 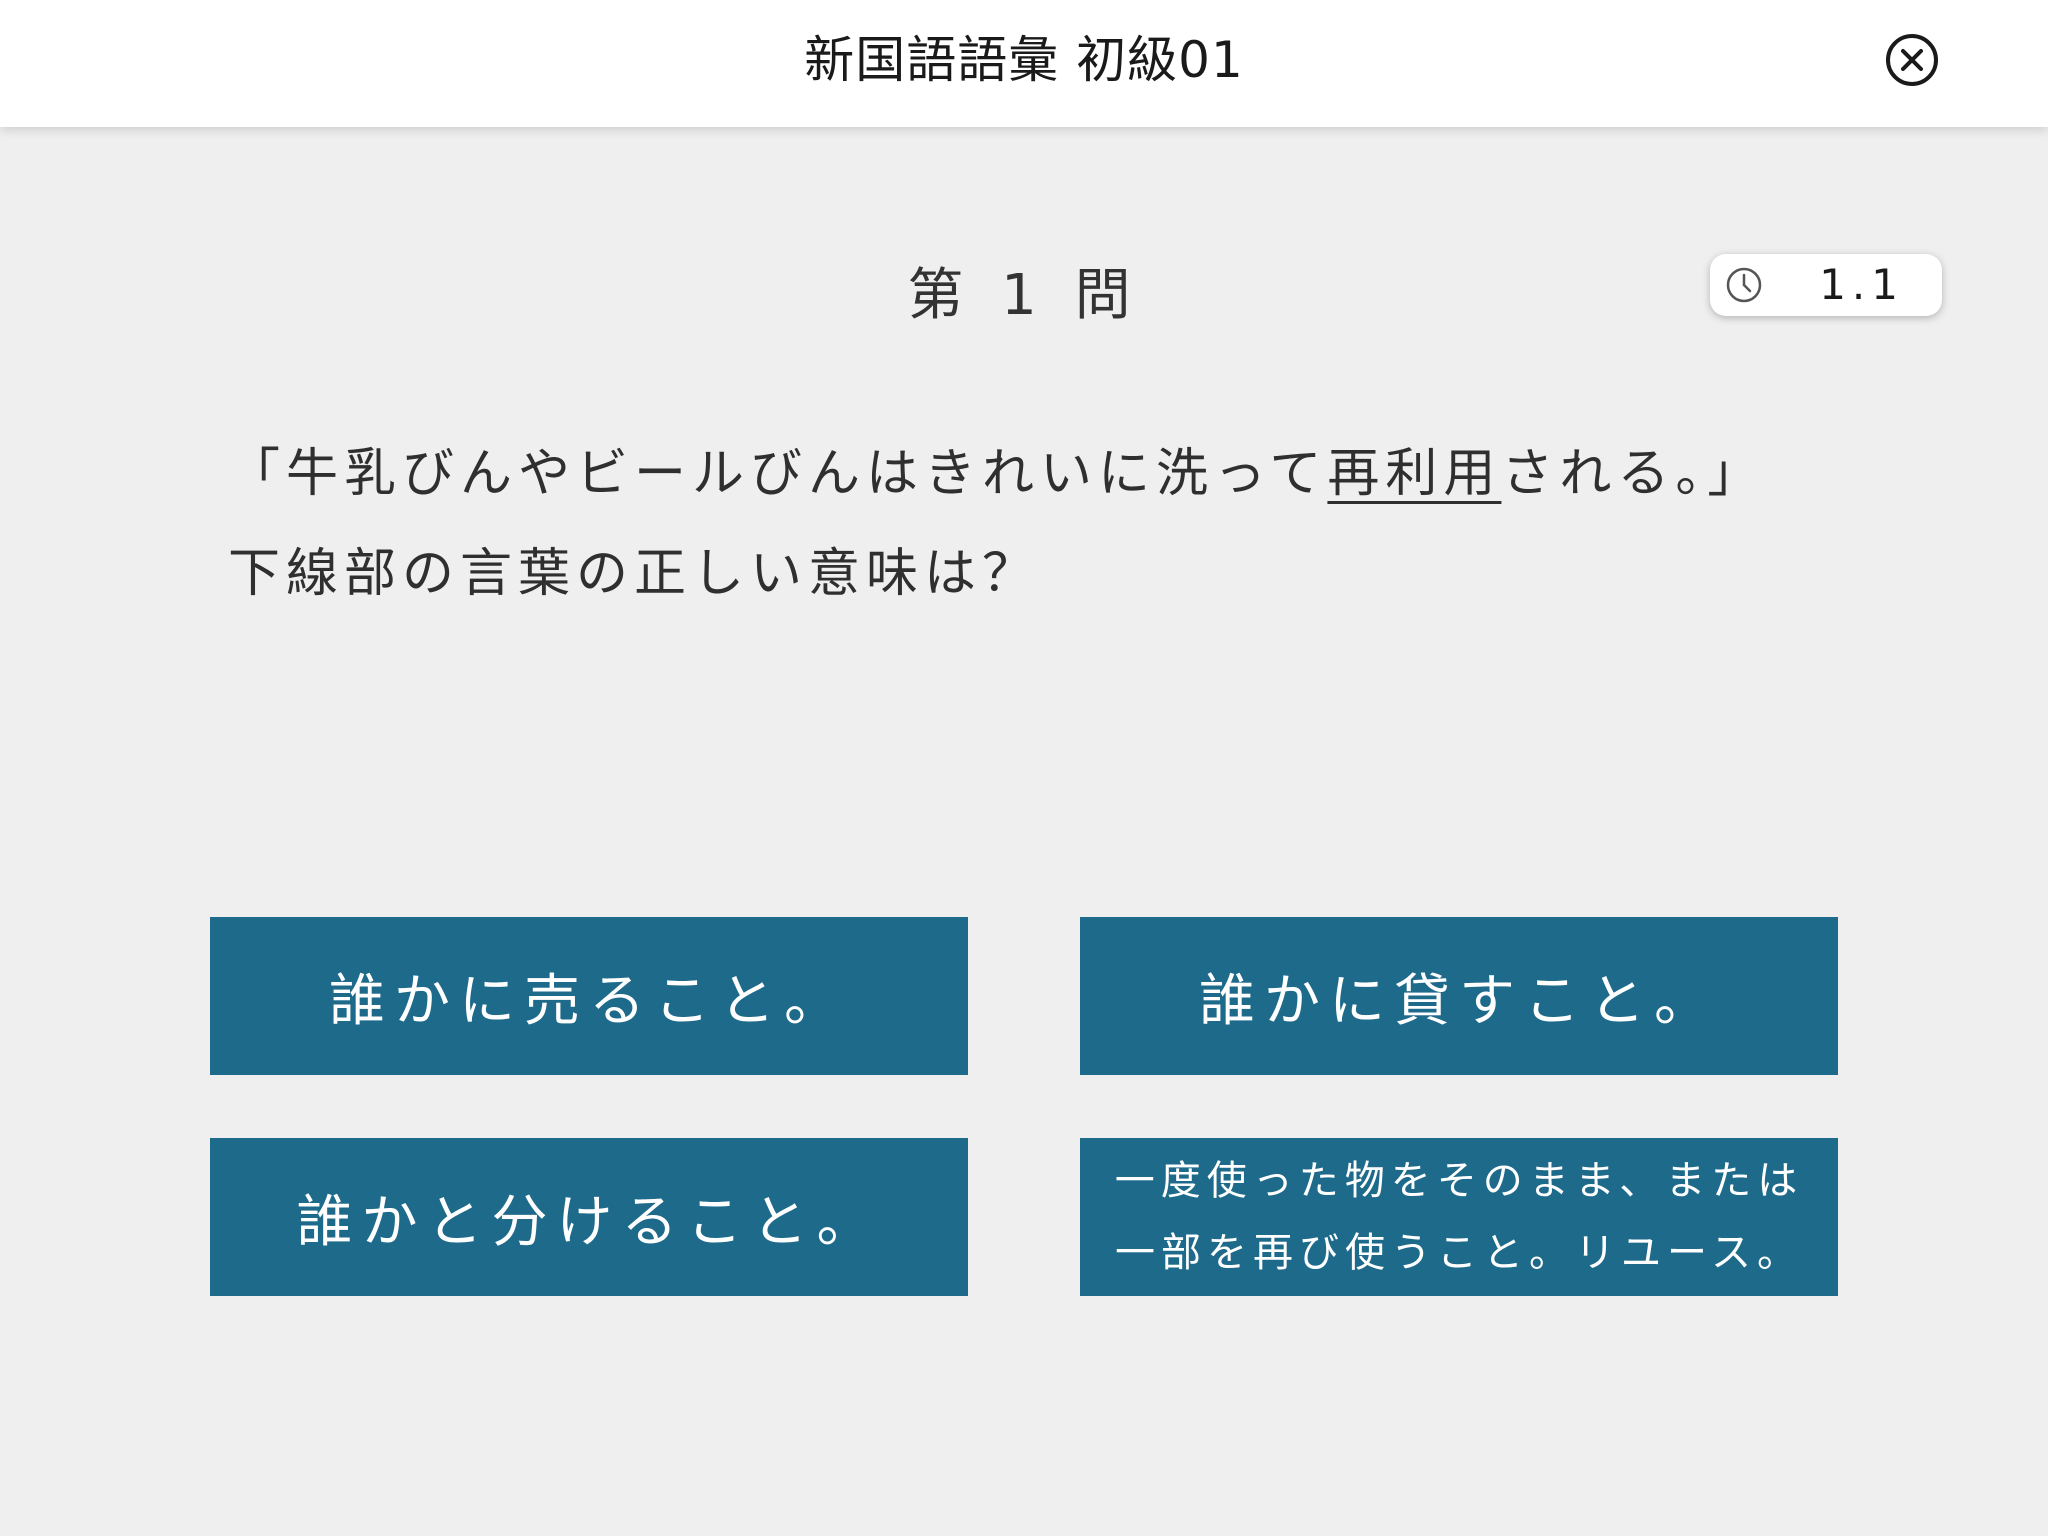 I want to click on close-icon, so click(x=1912, y=60).